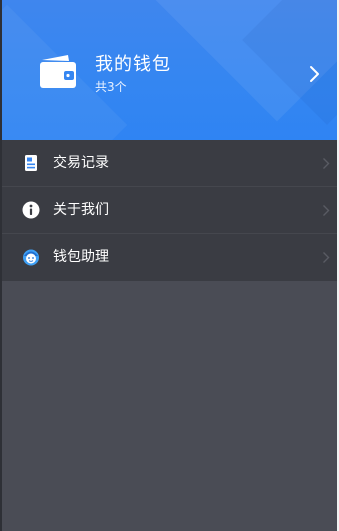  I want to click on wallet-title: 我的钱包, so click(133, 64).